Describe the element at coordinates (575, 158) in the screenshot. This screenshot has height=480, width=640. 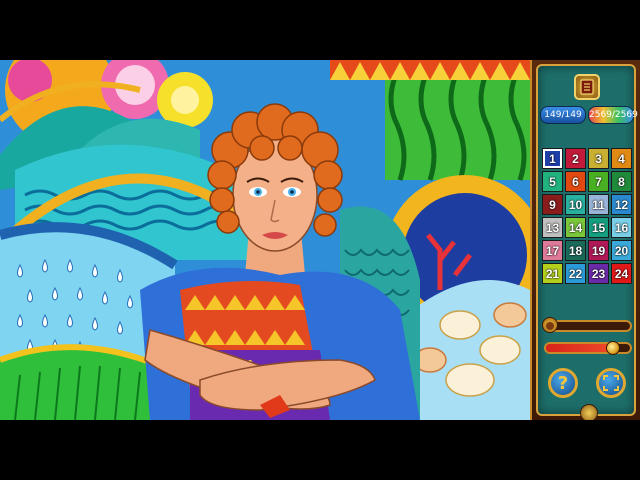
I see `color-swatch-2: 2` at that location.